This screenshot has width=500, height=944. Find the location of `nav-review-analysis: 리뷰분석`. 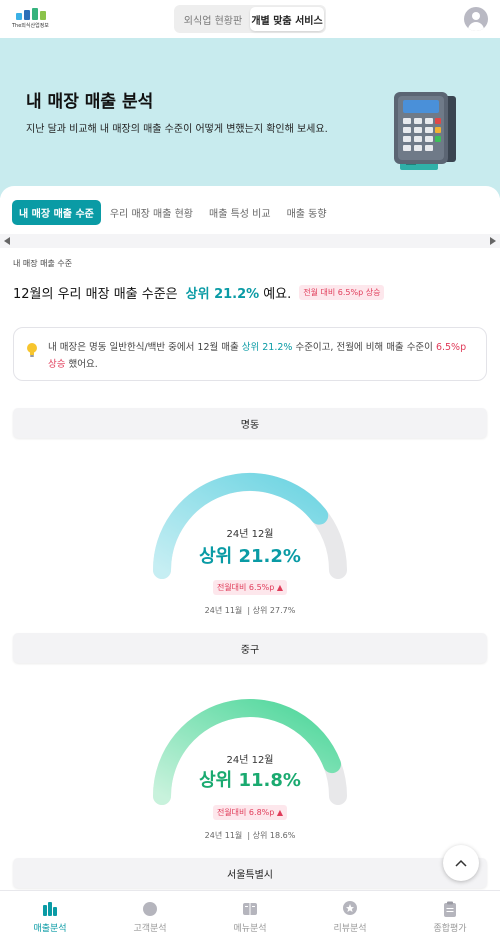

nav-review-analysis: 리뷰분석 is located at coordinates (350, 917).